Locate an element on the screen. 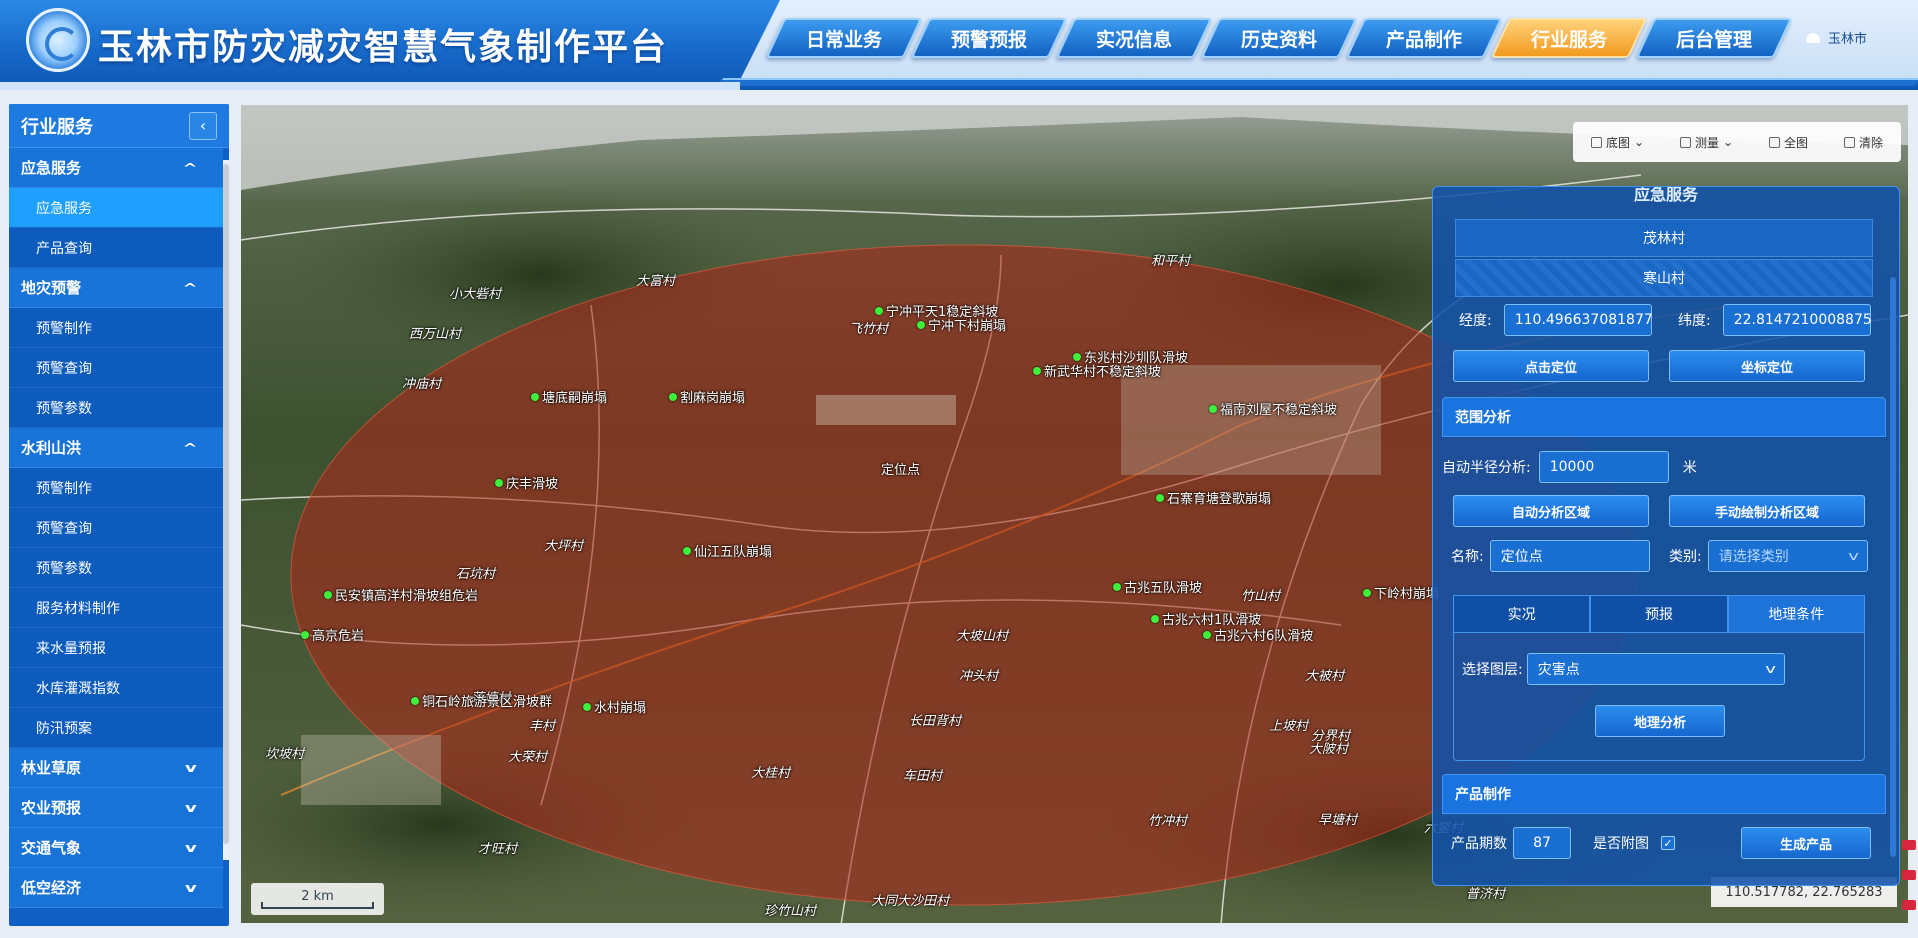  hazard-point: 下岭村崩塌 is located at coordinates (1401, 592).